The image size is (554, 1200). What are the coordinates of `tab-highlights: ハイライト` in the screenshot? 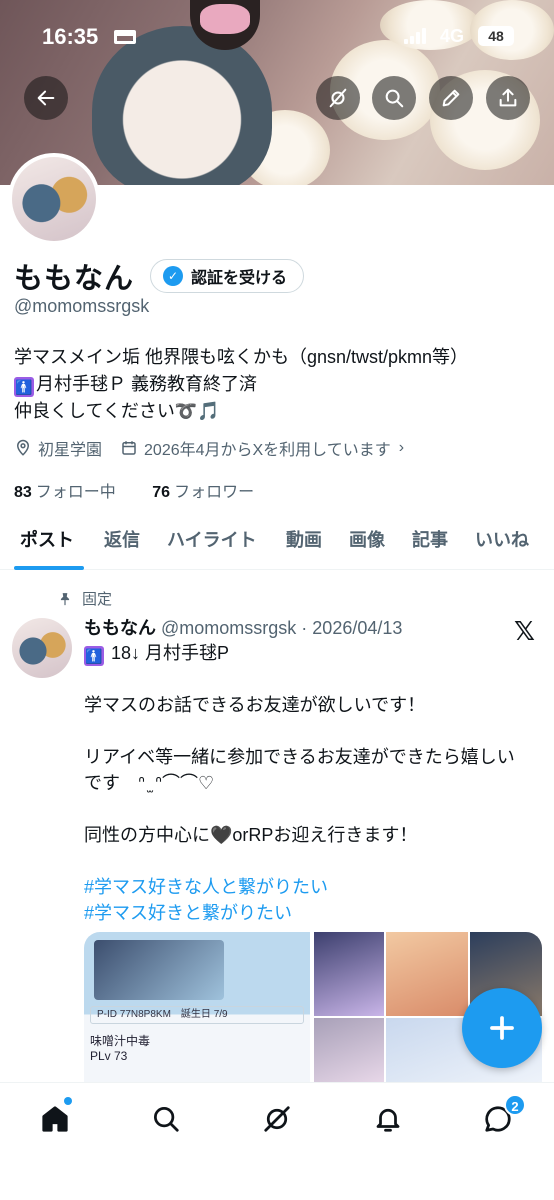 It's located at (212, 539).